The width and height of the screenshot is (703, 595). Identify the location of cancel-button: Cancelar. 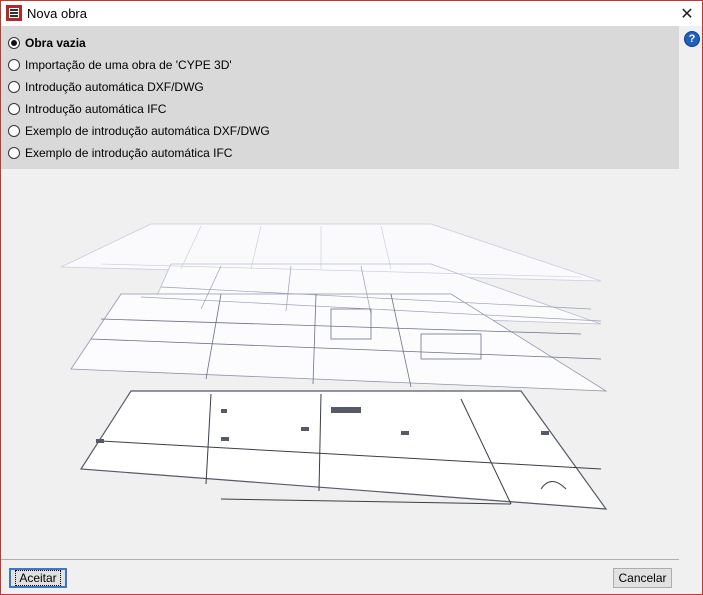
(642, 578).